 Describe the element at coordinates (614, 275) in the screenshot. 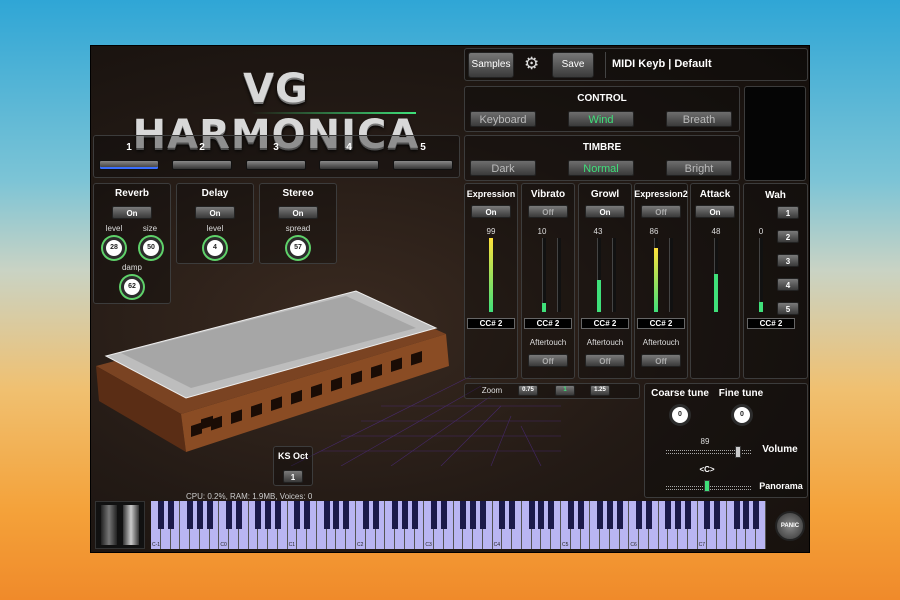

I see `growl-after-fader` at that location.